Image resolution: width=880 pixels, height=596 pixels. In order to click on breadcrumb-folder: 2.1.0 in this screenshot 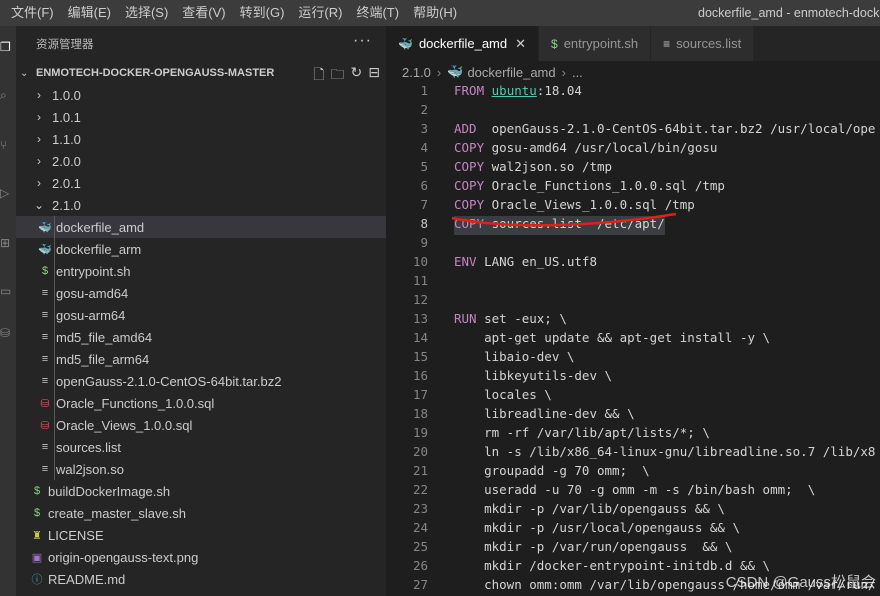, I will do `click(416, 72)`.